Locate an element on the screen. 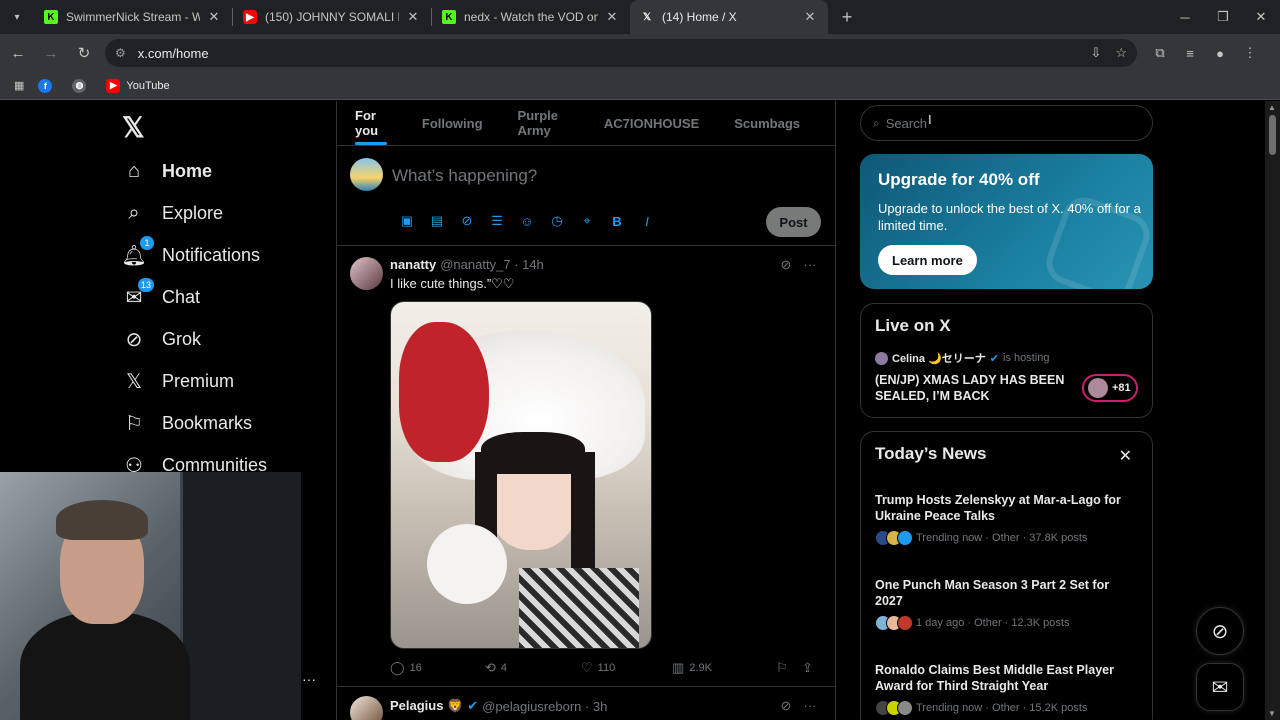  bookmark-icon: ⚐ is located at coordinates (134, 423).